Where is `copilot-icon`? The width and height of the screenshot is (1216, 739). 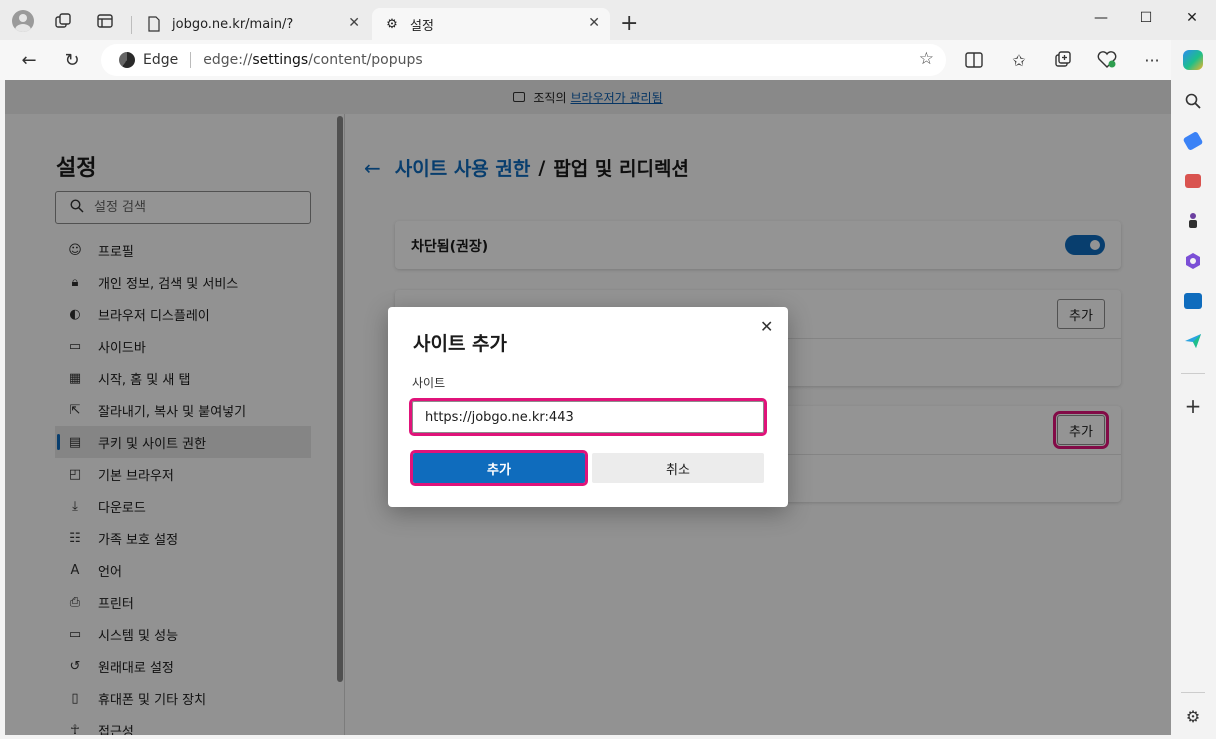
copilot-icon is located at coordinates (1193, 60).